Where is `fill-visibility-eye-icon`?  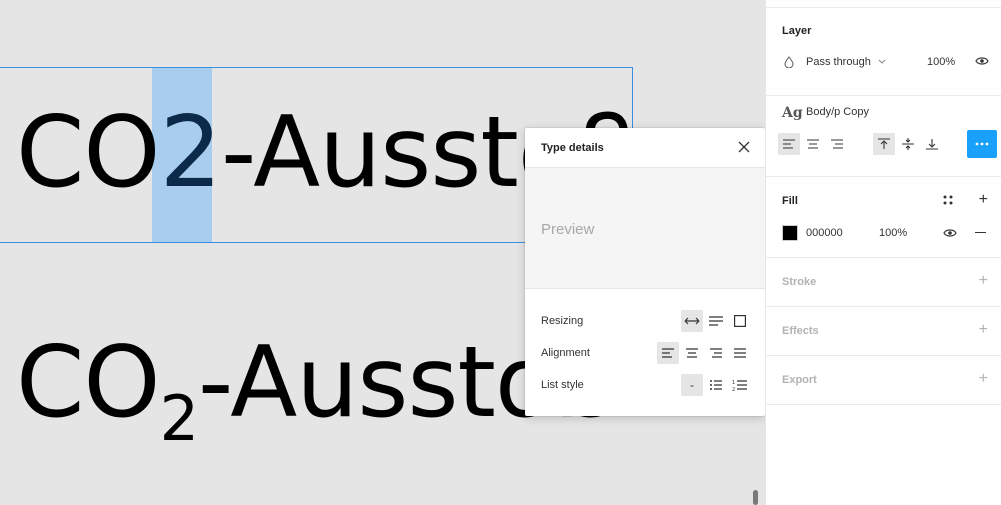
fill-visibility-eye-icon is located at coordinates (950, 234).